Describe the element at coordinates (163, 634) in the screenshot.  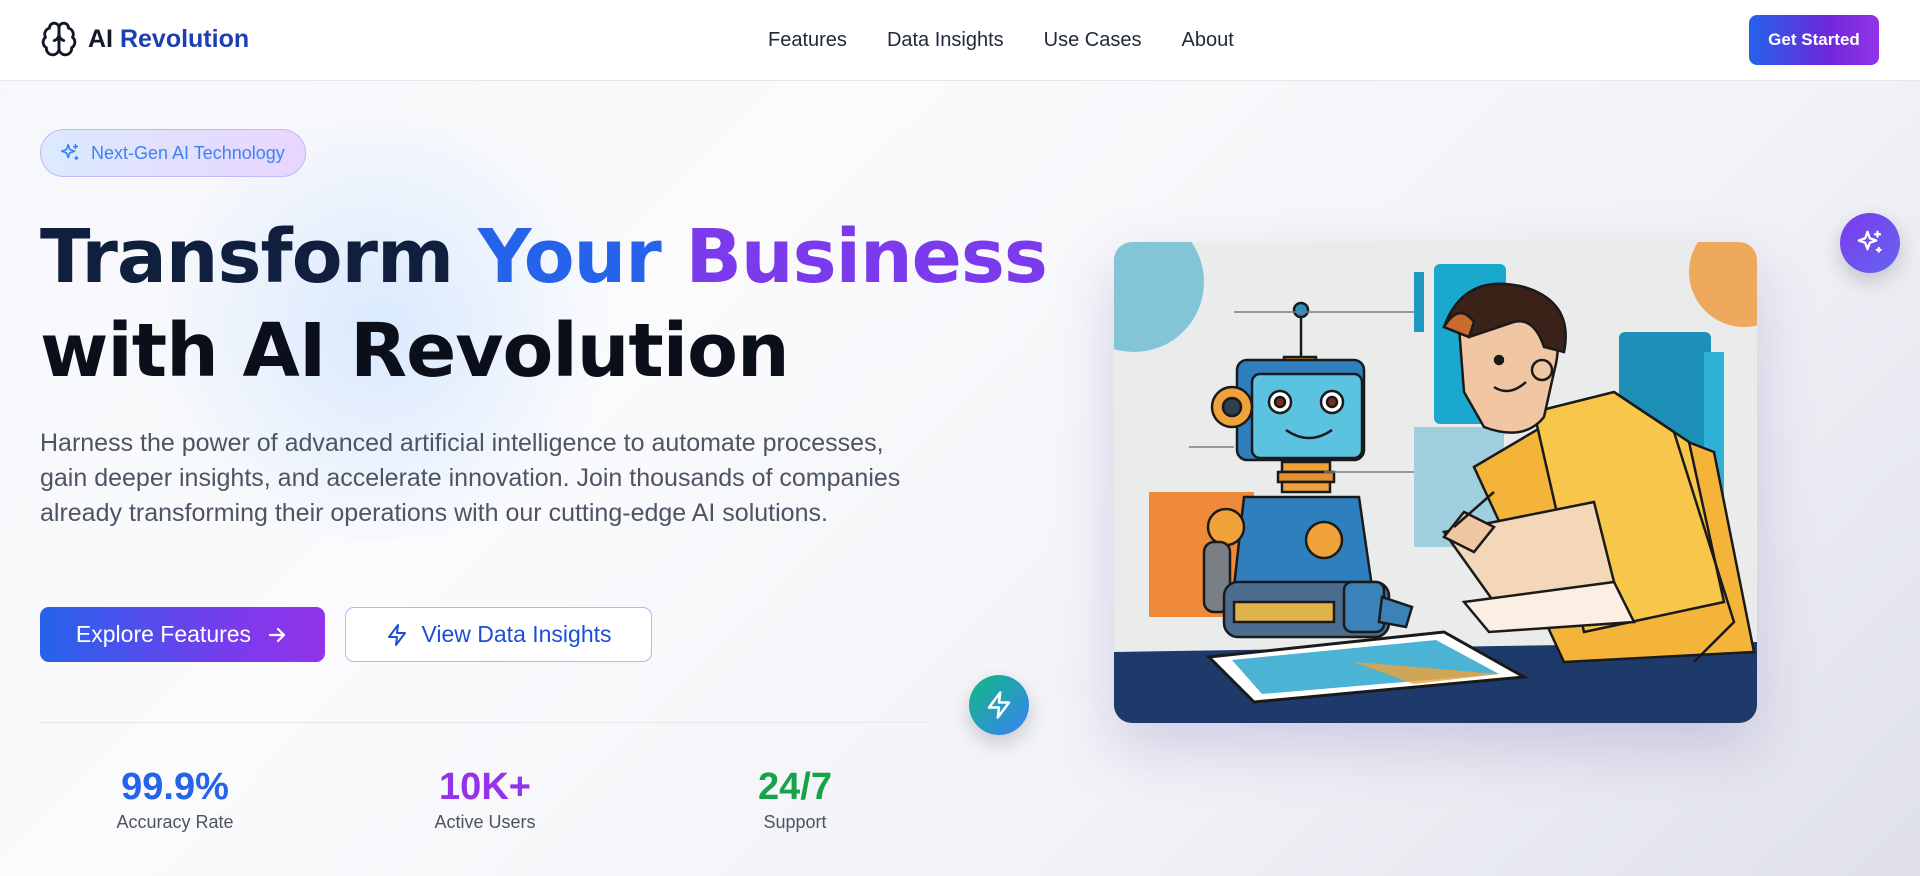
I see `explore-features-label: Explore Features` at that location.